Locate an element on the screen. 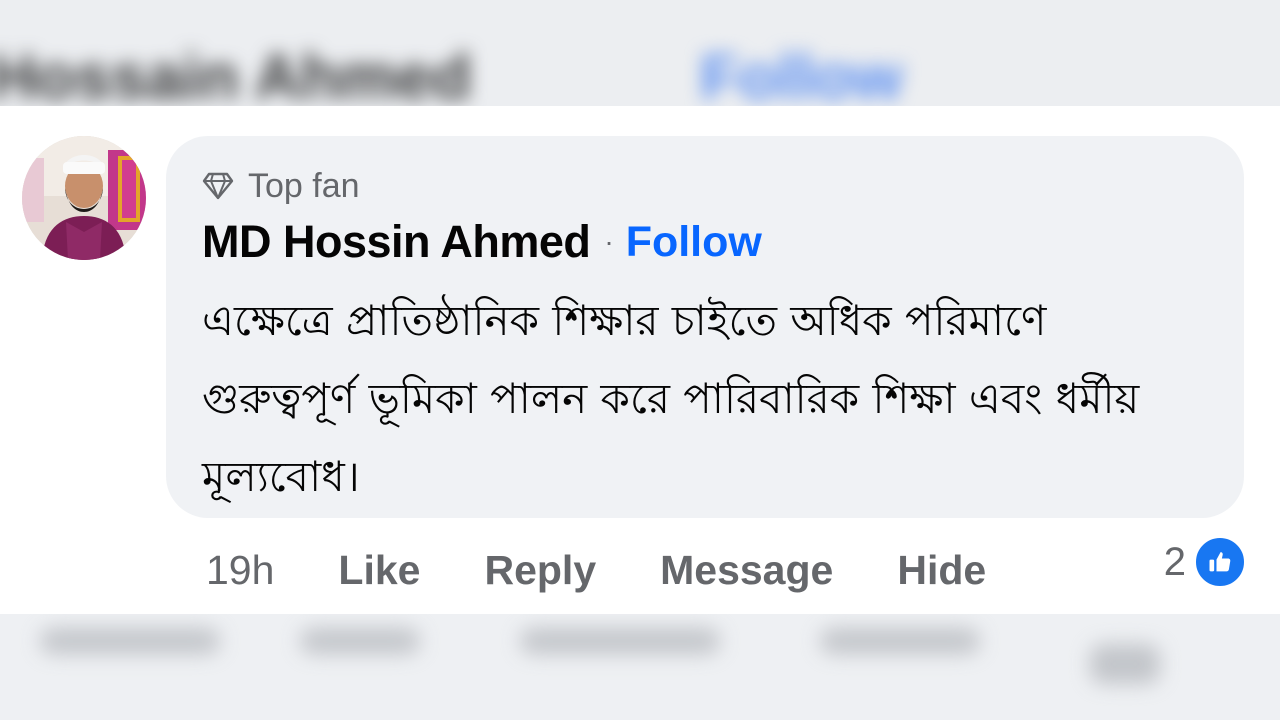 The height and width of the screenshot is (720, 1280). reply-button: Reply is located at coordinates (540, 570).